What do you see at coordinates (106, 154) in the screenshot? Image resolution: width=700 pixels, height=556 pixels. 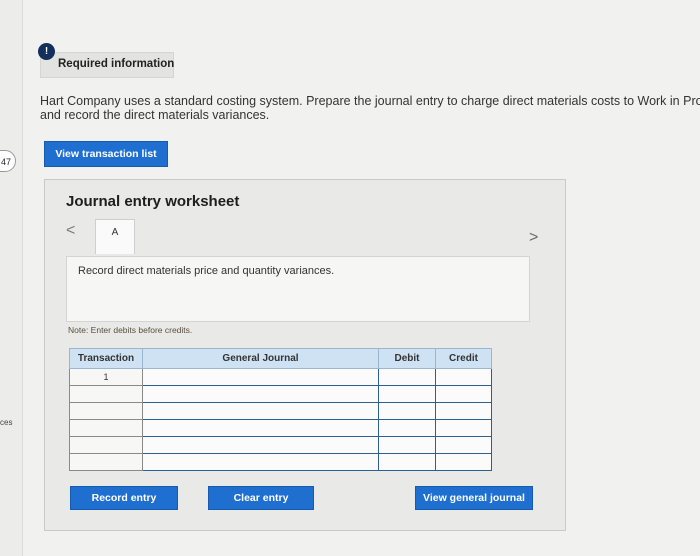 I see `view-transaction-list-button: View transaction list` at bounding box center [106, 154].